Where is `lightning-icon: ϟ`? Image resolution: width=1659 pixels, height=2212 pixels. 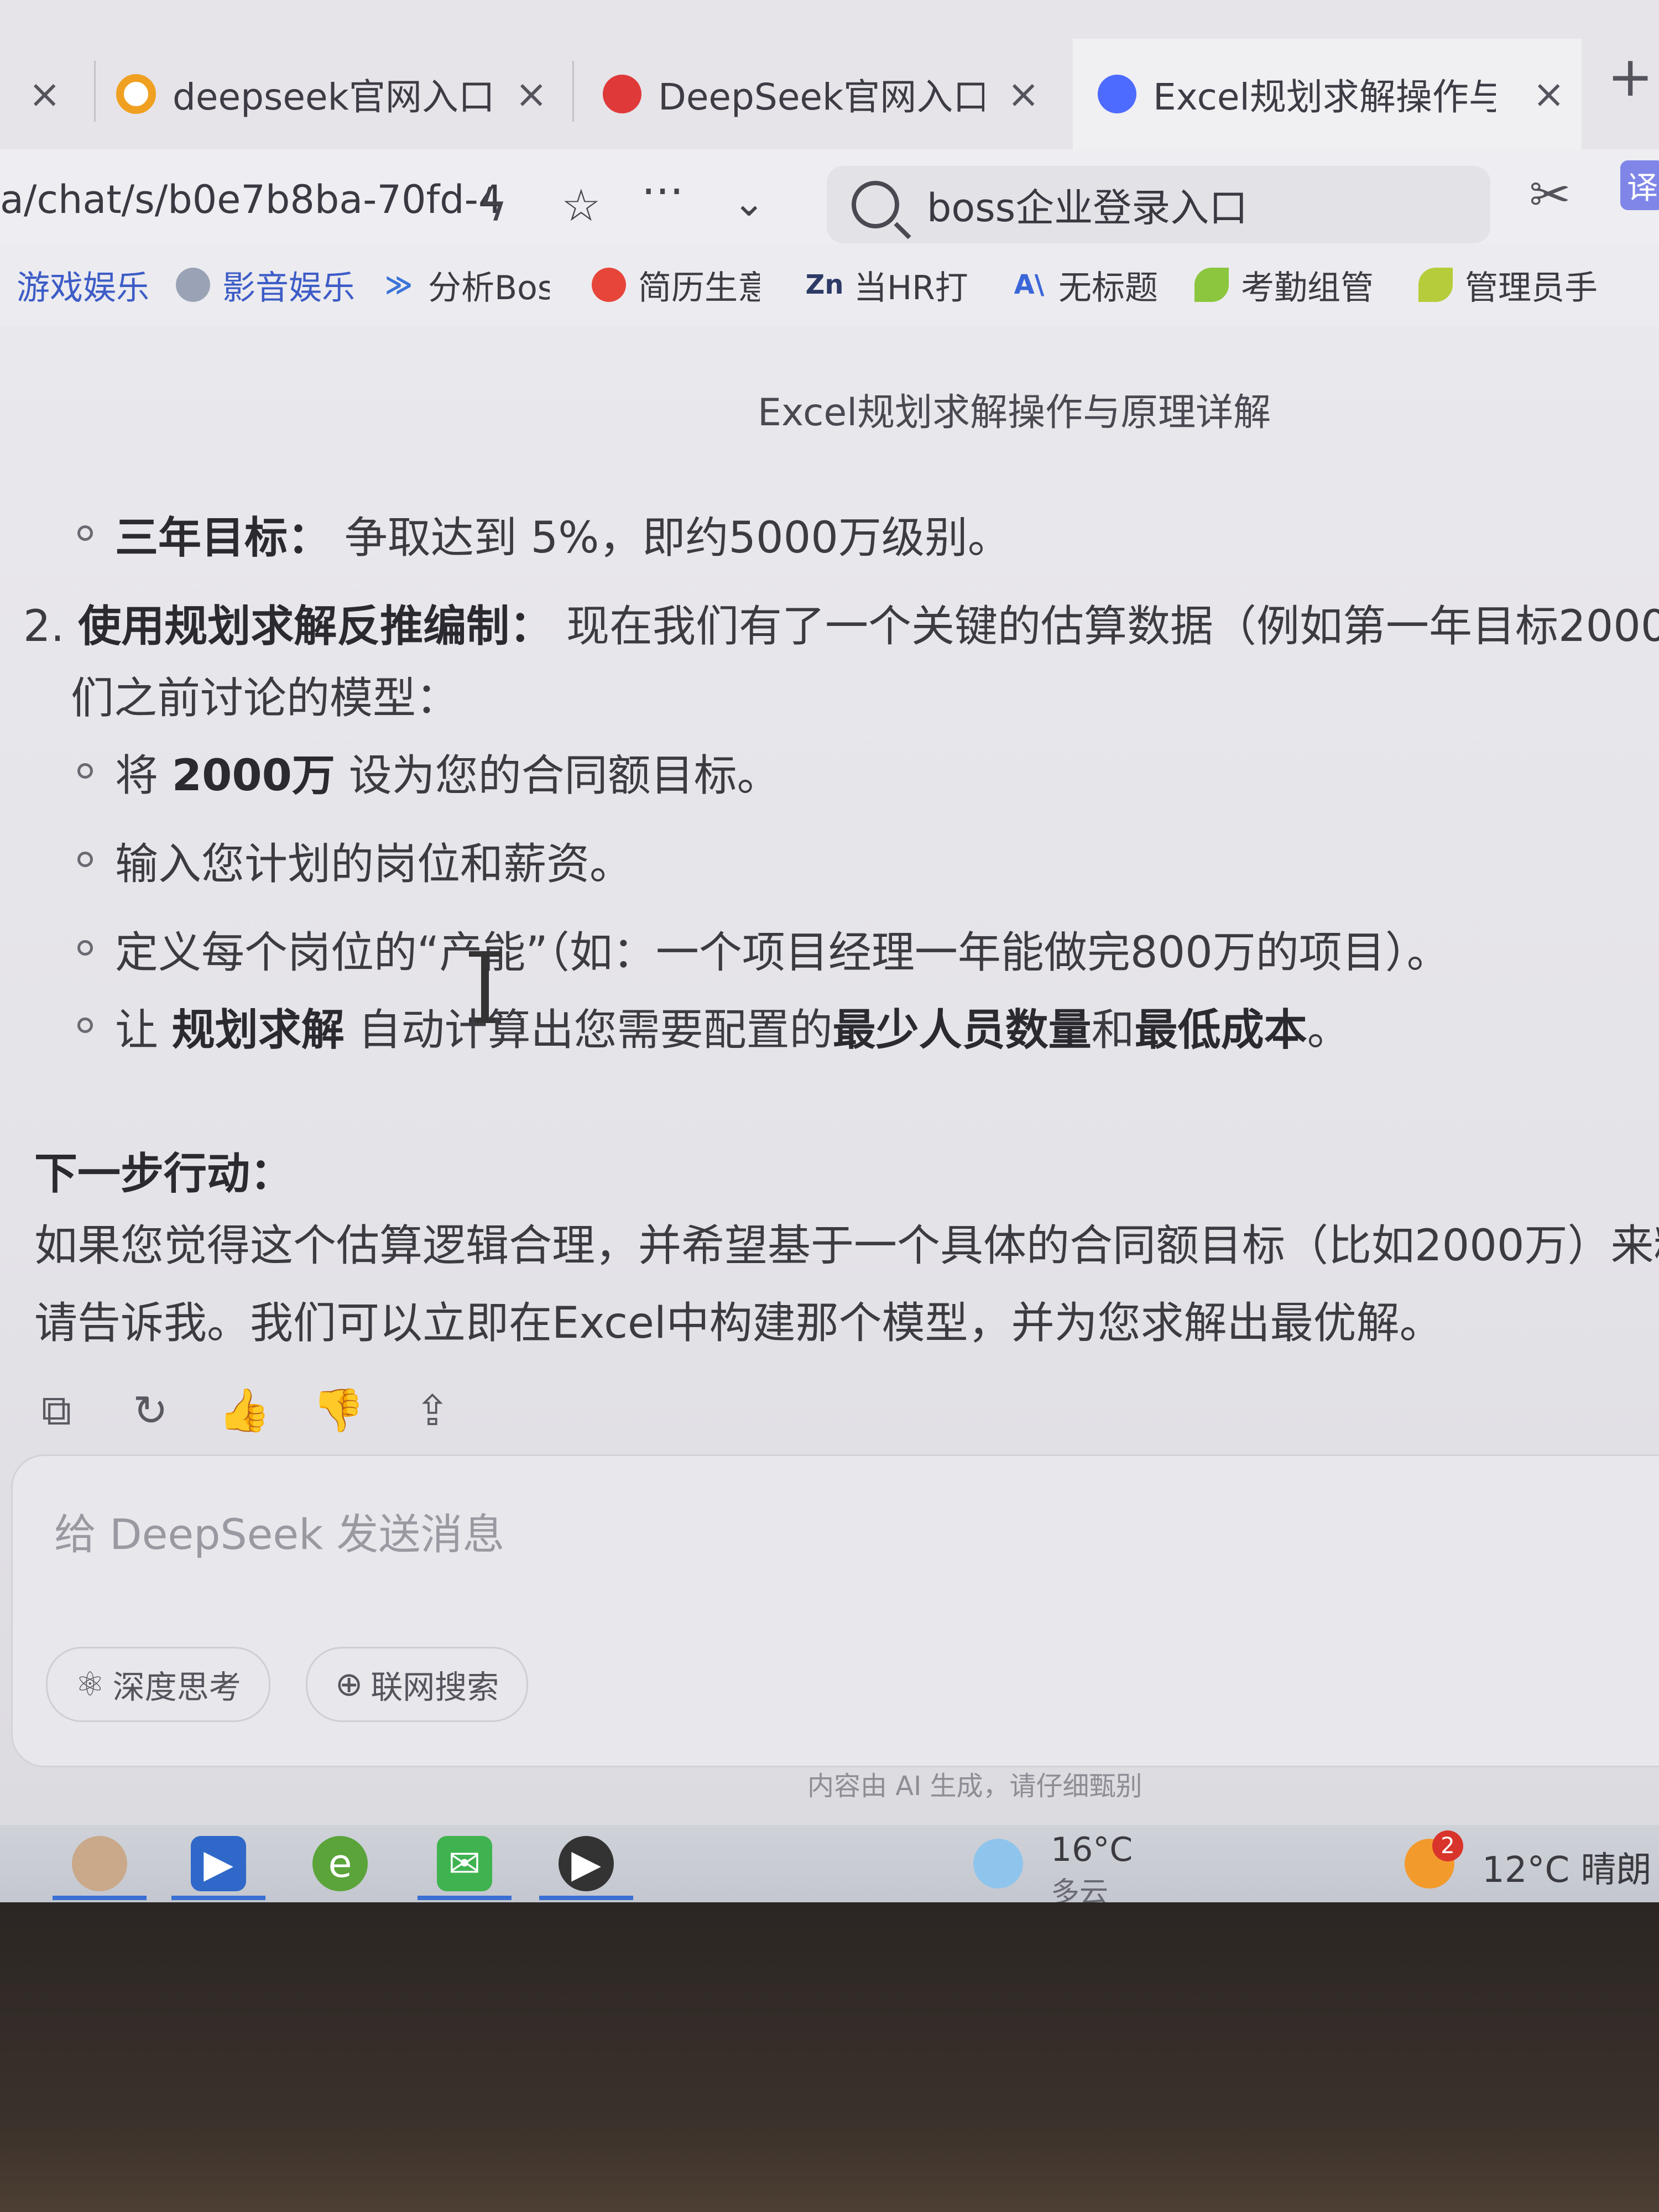 lightning-icon: ϟ is located at coordinates (493, 206).